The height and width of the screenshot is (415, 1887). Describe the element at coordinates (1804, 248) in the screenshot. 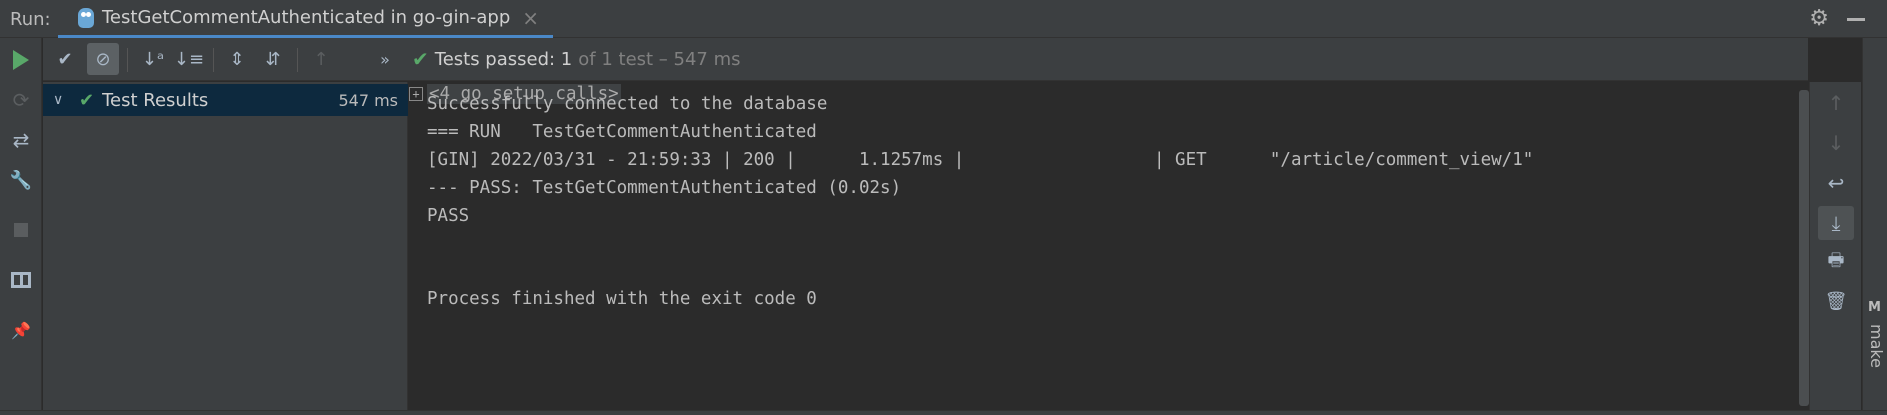

I see `console-scrollbar` at that location.